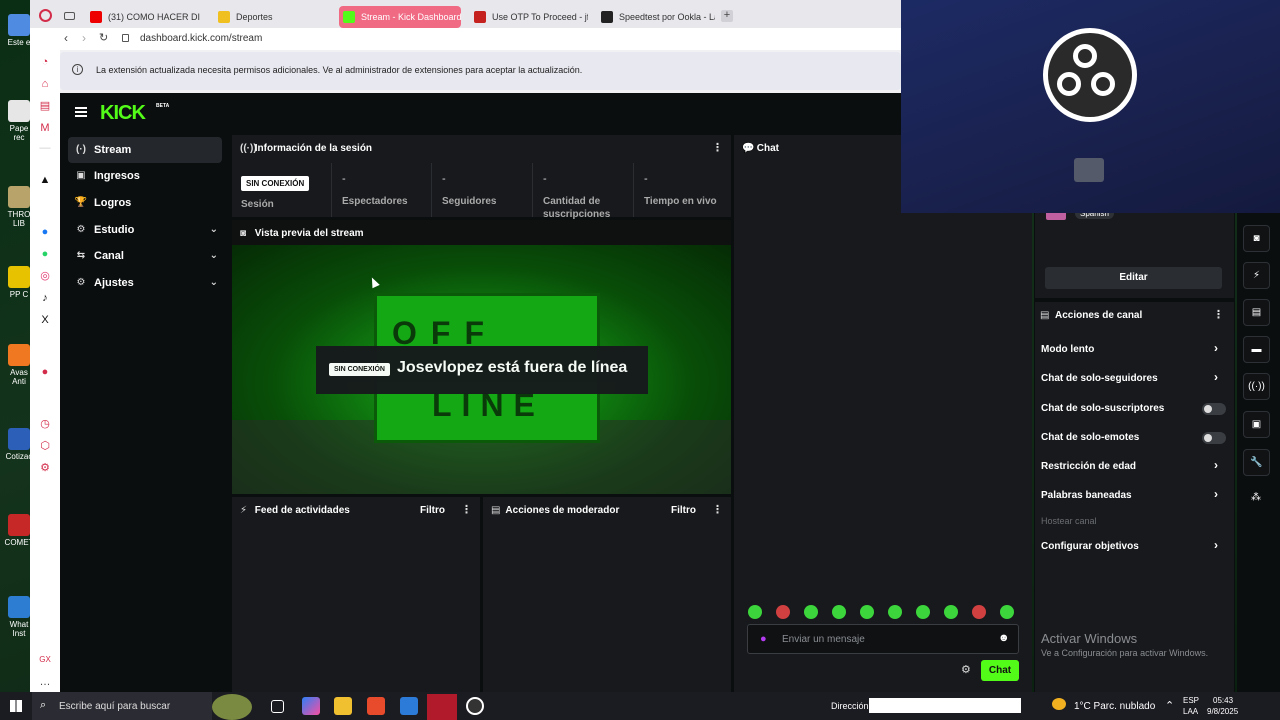  I want to click on tab: Speedtest por Ookla - La, so click(656, 17).